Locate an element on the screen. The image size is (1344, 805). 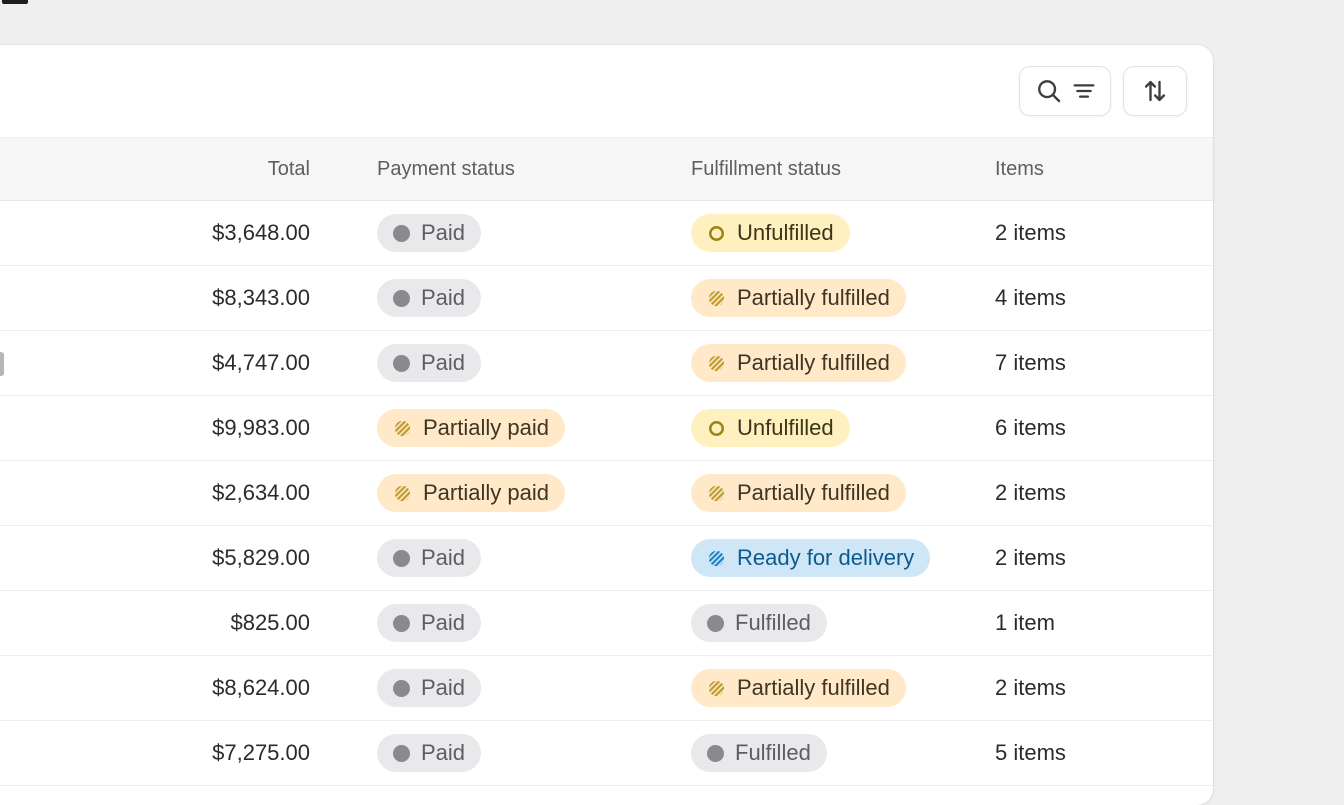
fulfillment-status-badge: Unfulfilled is located at coordinates (770, 428).